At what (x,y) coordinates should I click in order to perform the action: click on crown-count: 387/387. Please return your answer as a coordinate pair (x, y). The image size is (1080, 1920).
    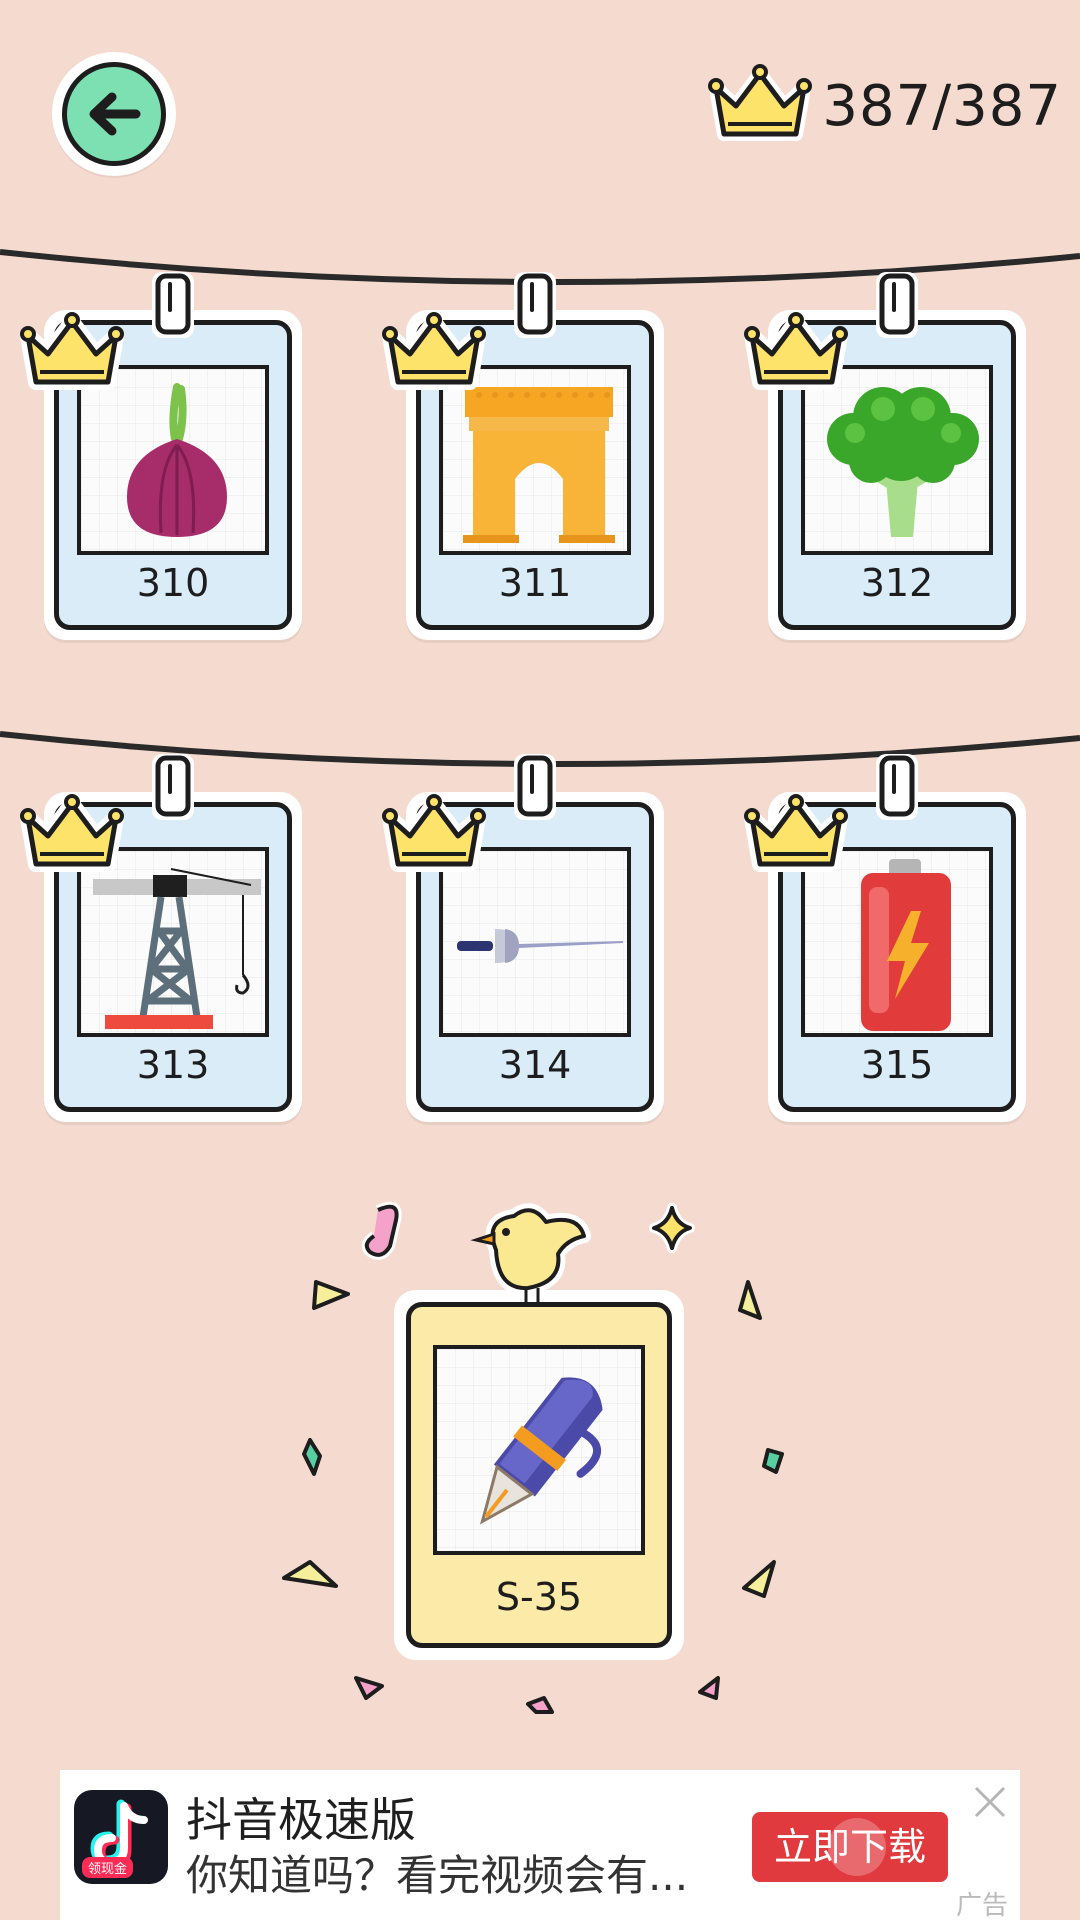
    Looking at the image, I should click on (942, 106).